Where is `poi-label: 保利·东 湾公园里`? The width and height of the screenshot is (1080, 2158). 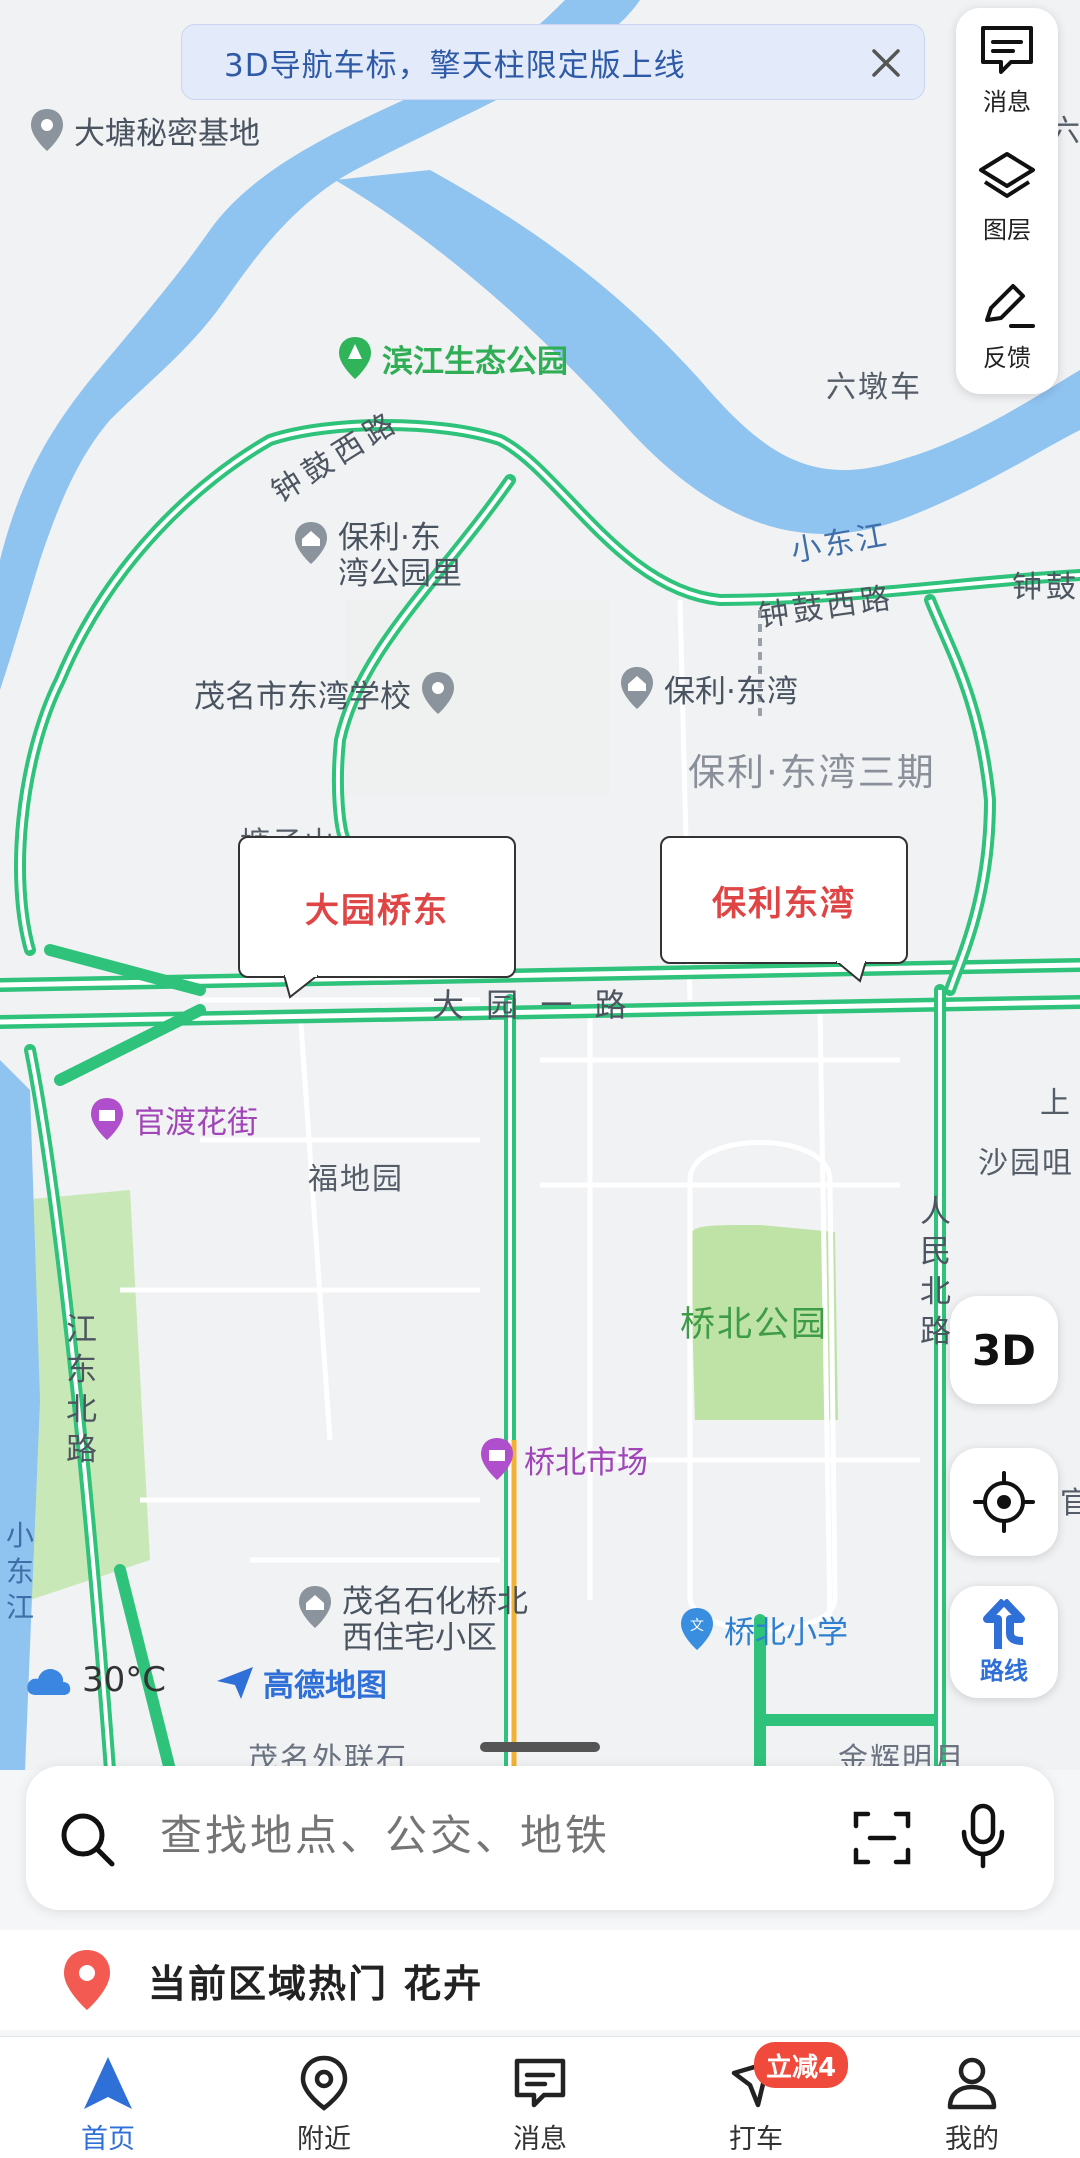 poi-label: 保利·东 湾公园里 is located at coordinates (400, 556).